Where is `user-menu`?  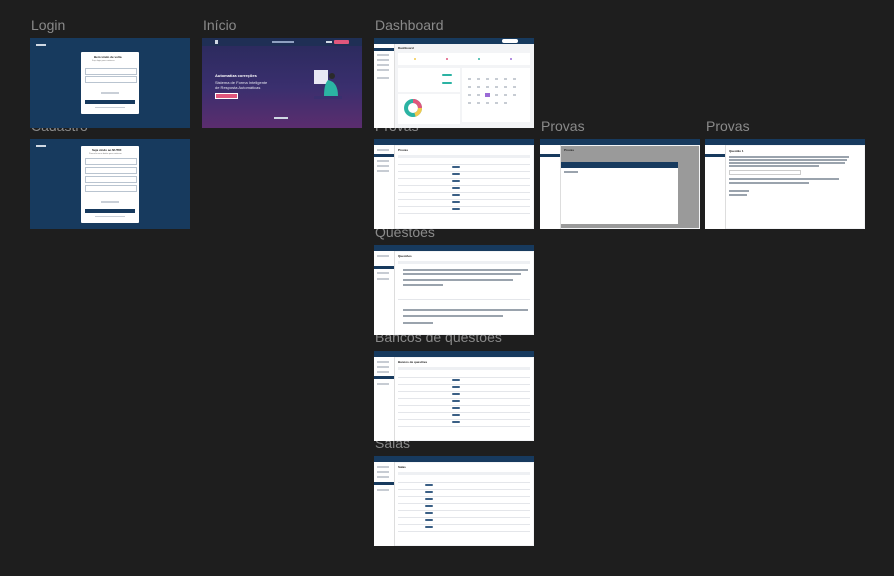
user-menu is located at coordinates (510, 41).